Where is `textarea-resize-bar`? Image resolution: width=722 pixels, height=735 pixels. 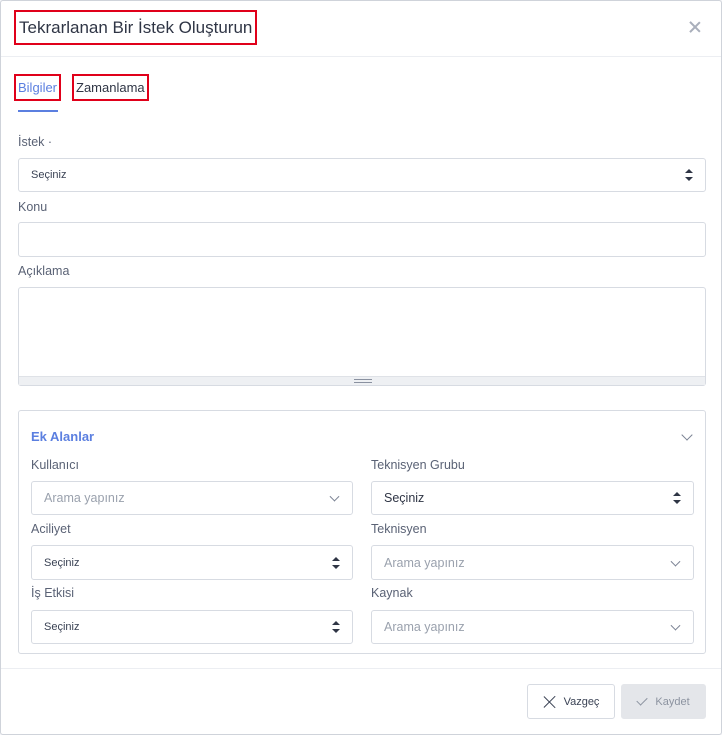
textarea-resize-bar is located at coordinates (362, 380).